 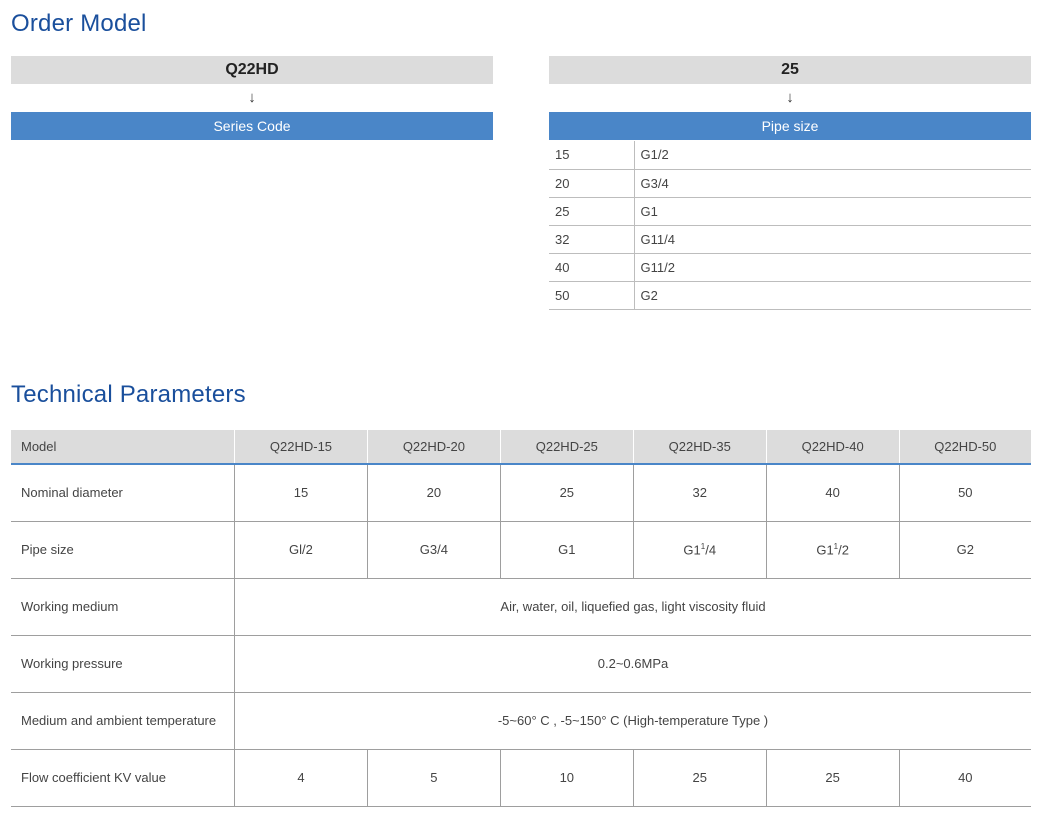 I want to click on table-cell: G1, so click(x=566, y=550).